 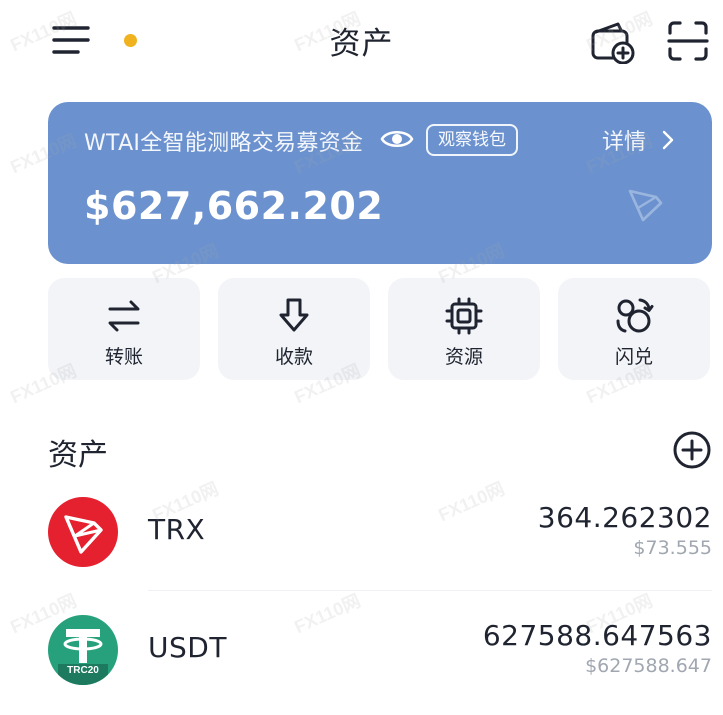 I want to click on top-bar: 资产, so click(x=361, y=43).